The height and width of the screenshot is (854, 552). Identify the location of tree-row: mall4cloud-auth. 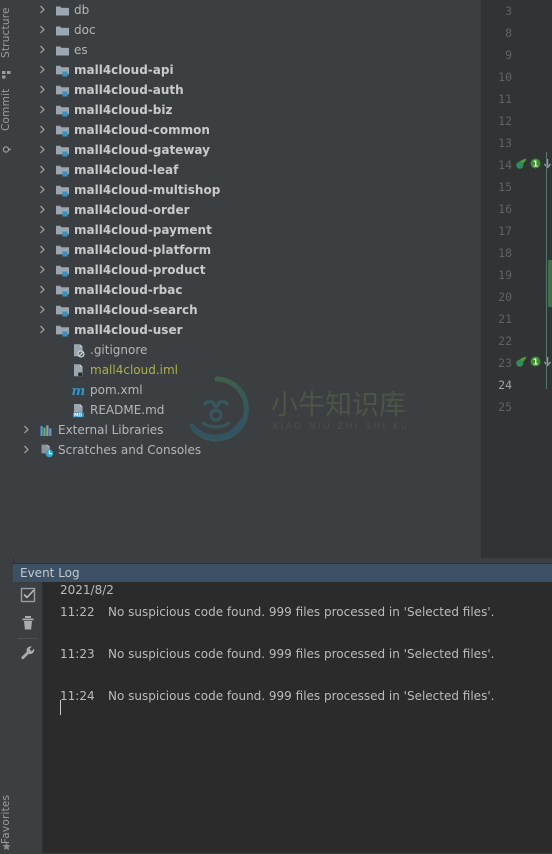
(247, 90).